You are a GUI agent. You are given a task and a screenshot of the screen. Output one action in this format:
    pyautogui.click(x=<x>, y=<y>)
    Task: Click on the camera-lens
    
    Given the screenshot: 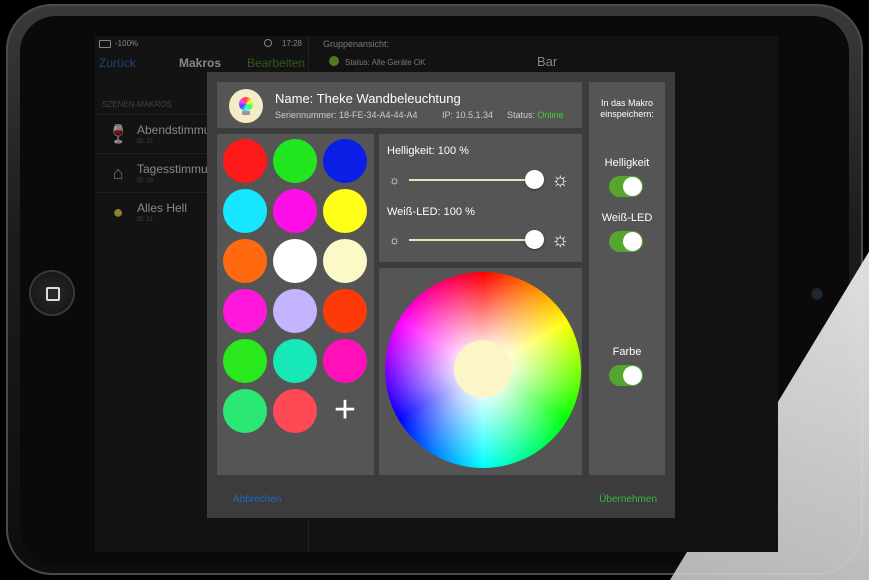 What is the action you would take?
    pyautogui.click(x=817, y=294)
    